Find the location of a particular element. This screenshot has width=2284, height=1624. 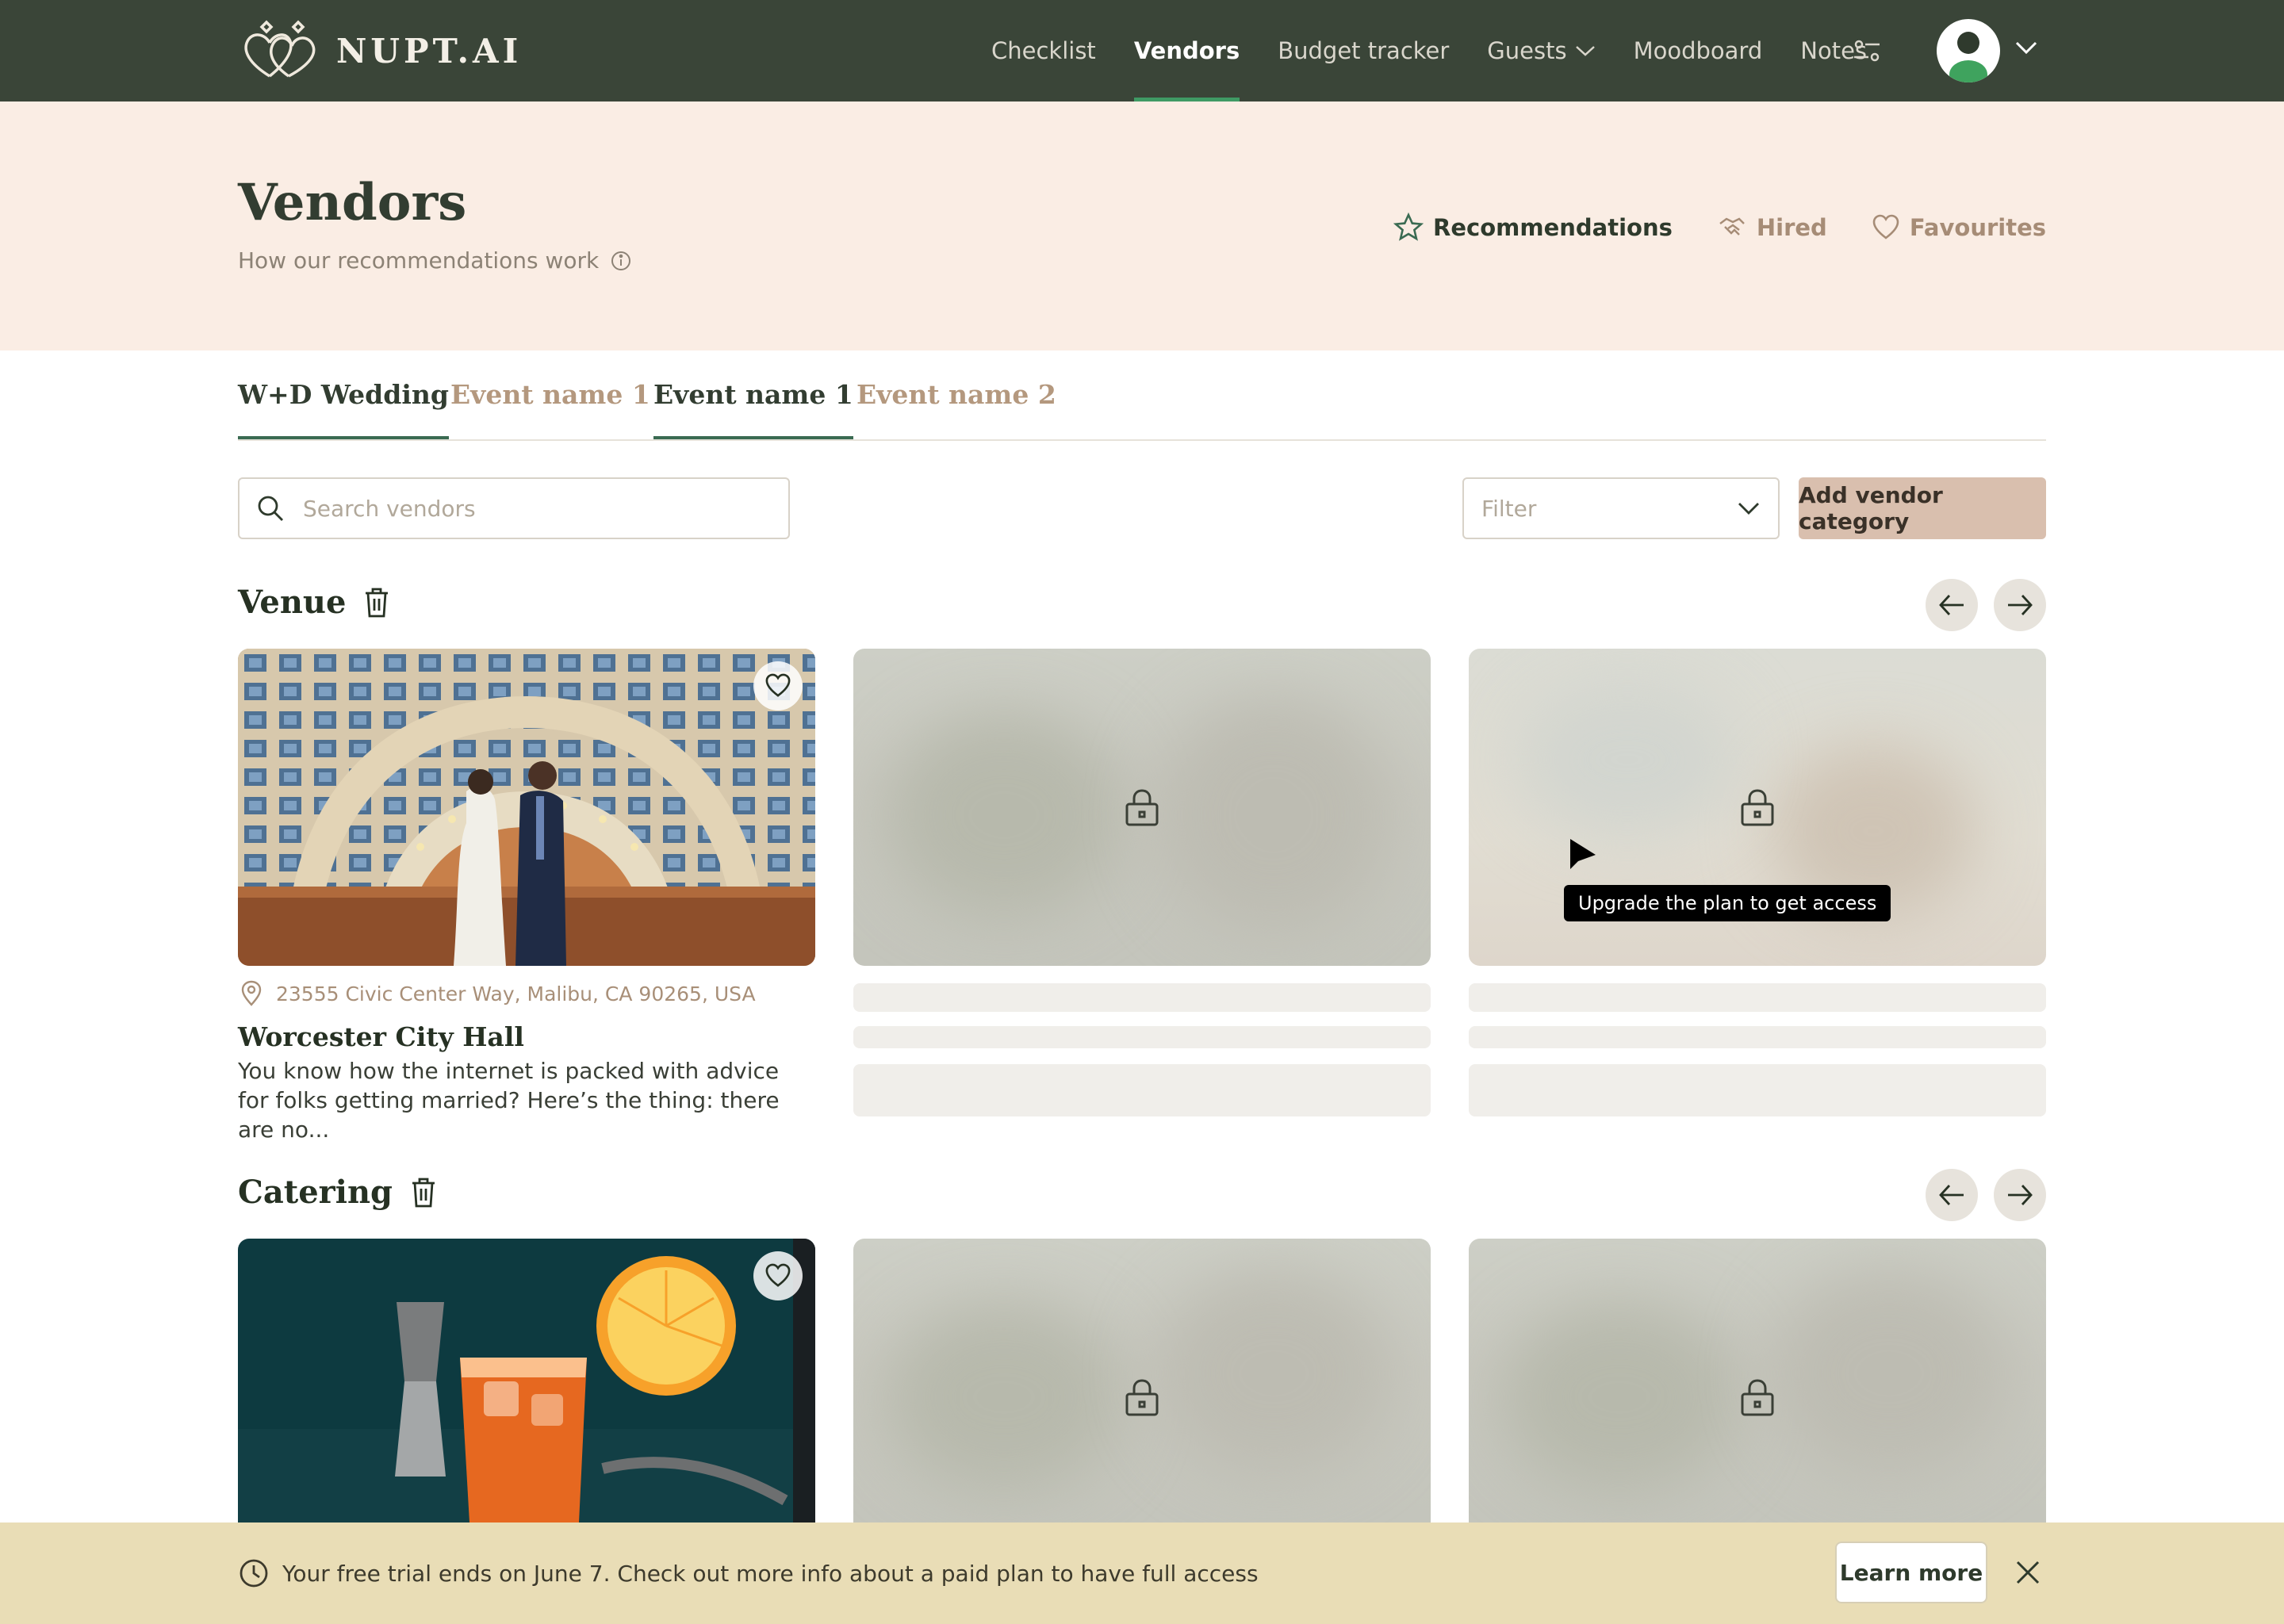

recommendations-link: Recommendations is located at coordinates (1533, 228).